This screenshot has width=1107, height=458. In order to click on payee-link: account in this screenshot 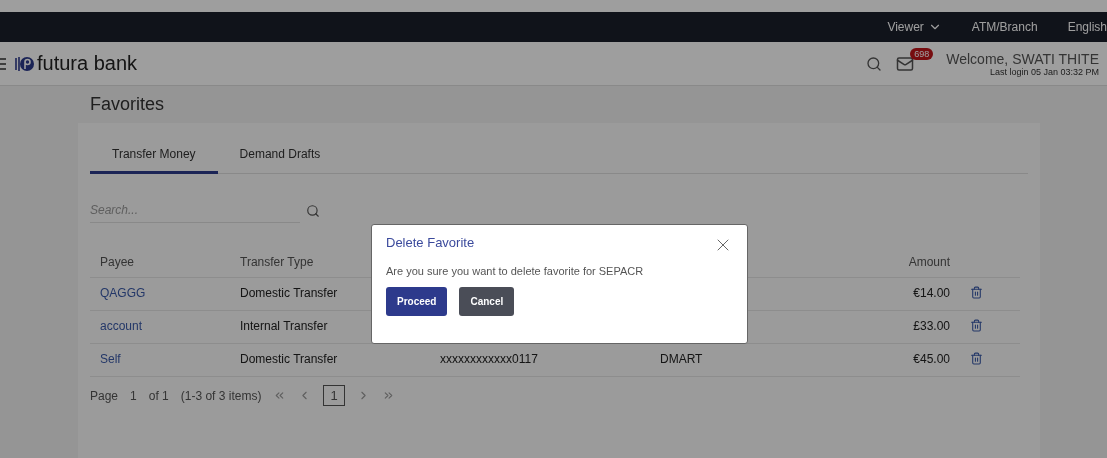, I will do `click(160, 327)`.